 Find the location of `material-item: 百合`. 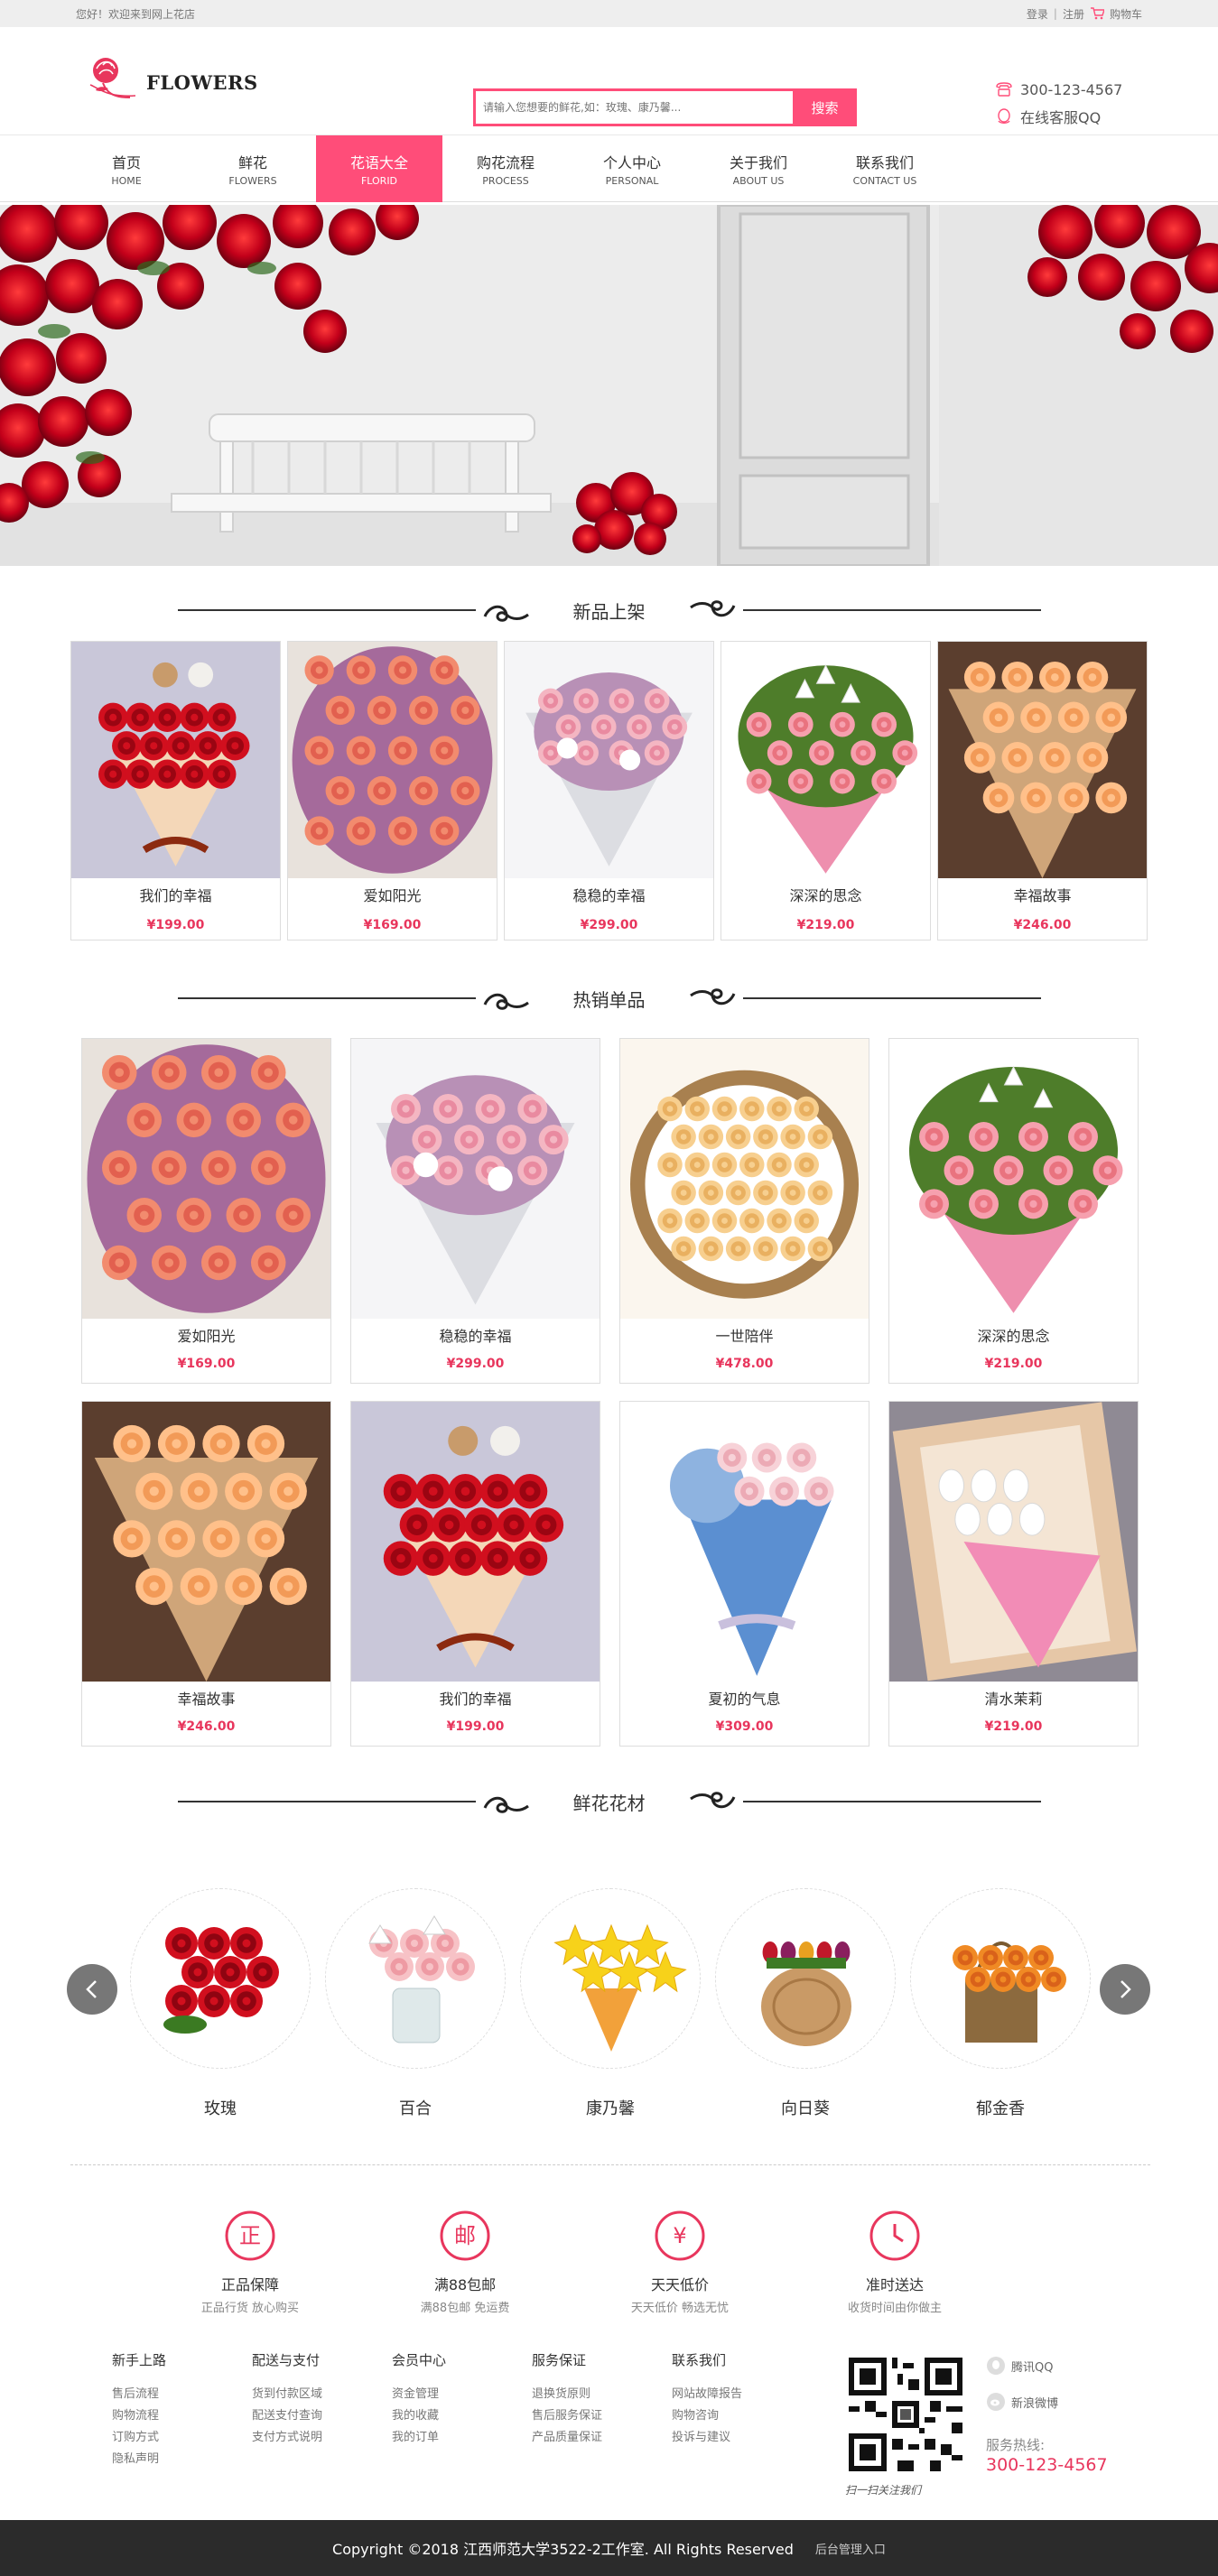

material-item: 百合 is located at coordinates (415, 2004).